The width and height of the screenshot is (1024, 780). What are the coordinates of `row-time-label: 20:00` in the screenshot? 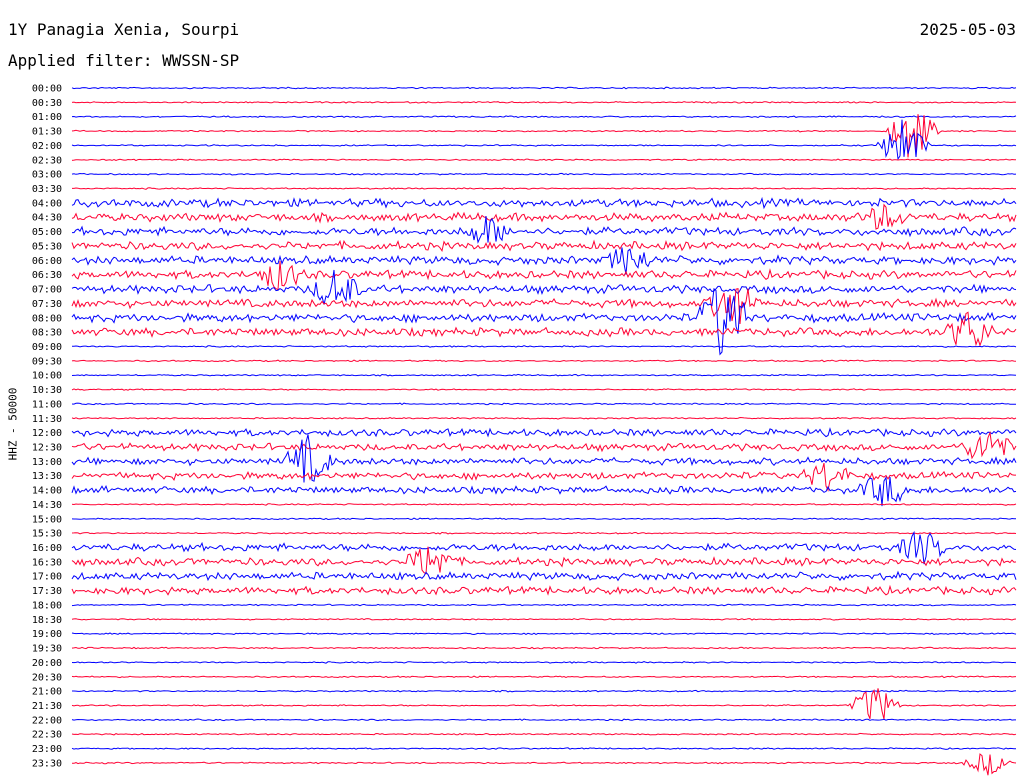 It's located at (47, 663).